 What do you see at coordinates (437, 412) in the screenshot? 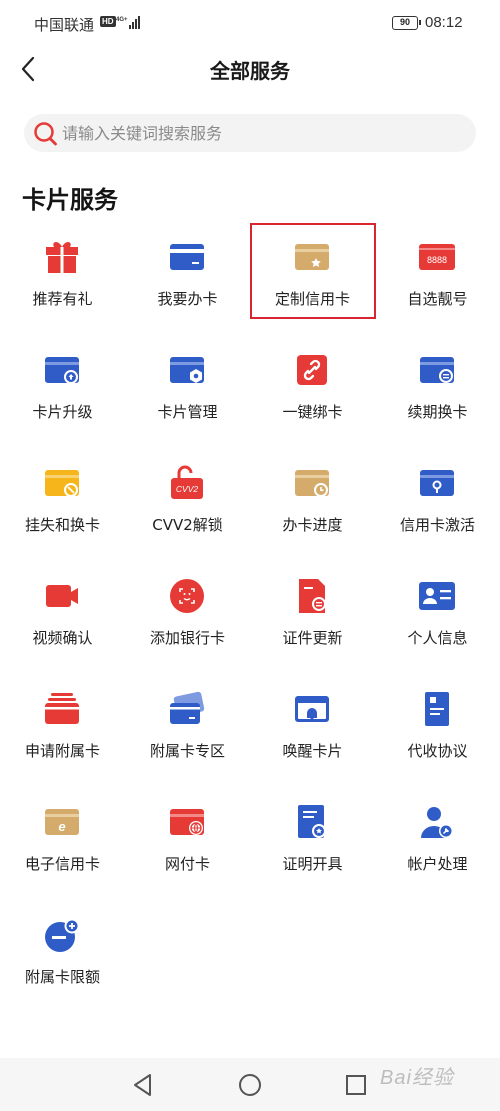
I see `service-label: 续期换卡` at bounding box center [437, 412].